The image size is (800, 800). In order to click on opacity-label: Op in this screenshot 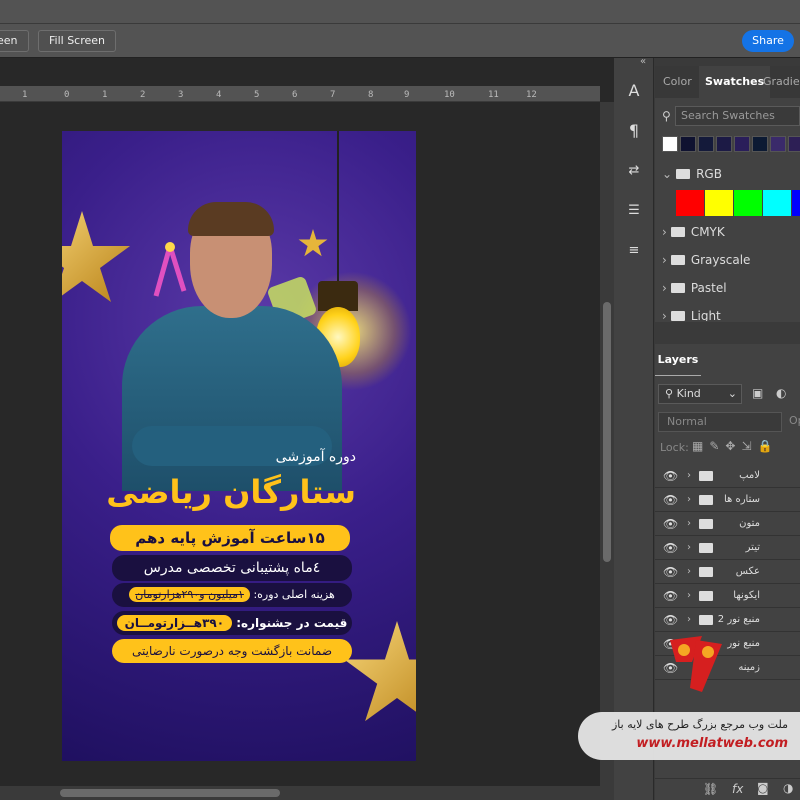, I will do `click(794, 420)`.